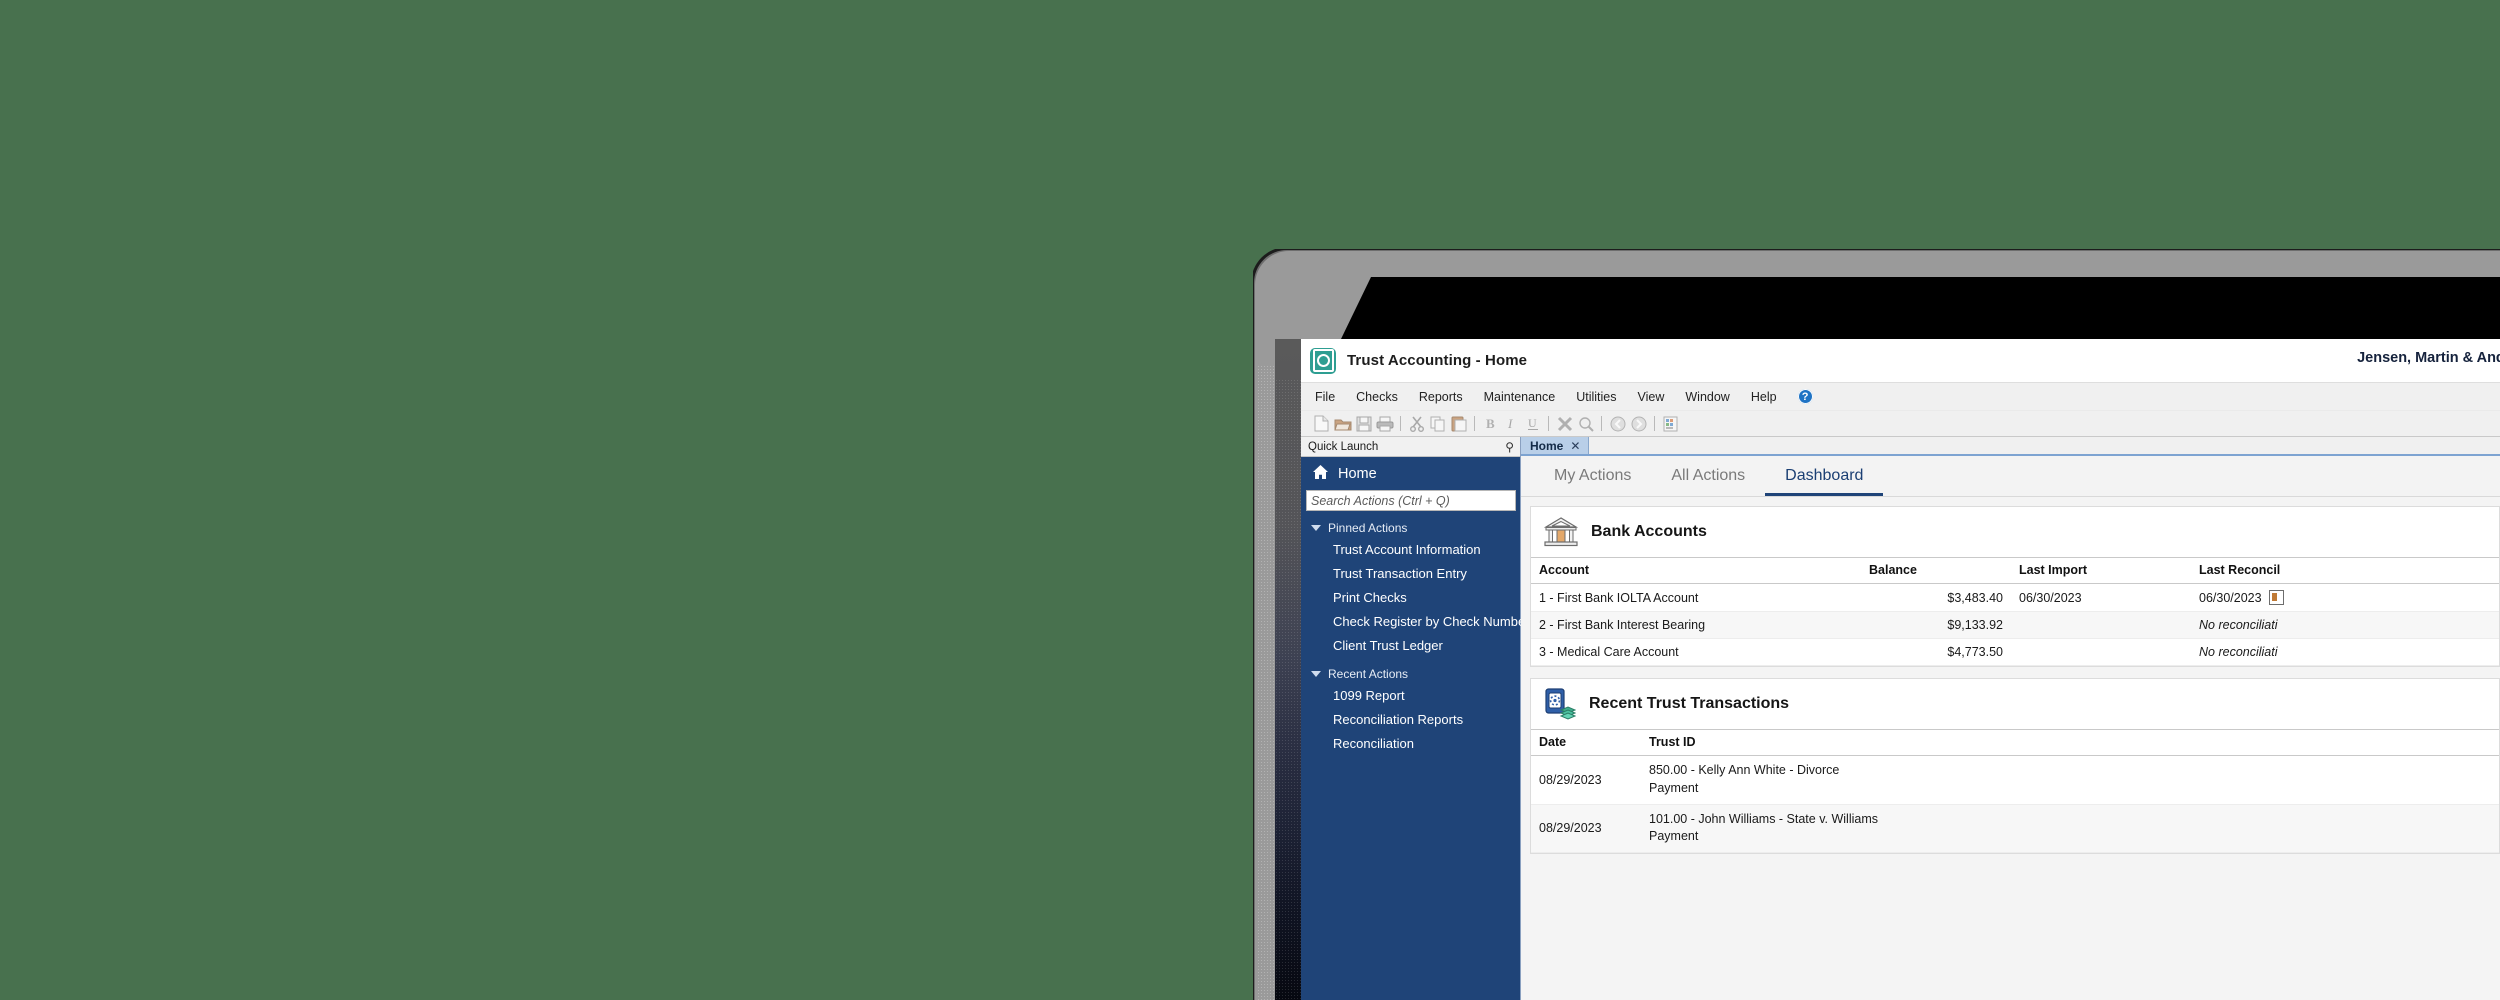  I want to click on menu-item-help: Help, so click(1764, 397).